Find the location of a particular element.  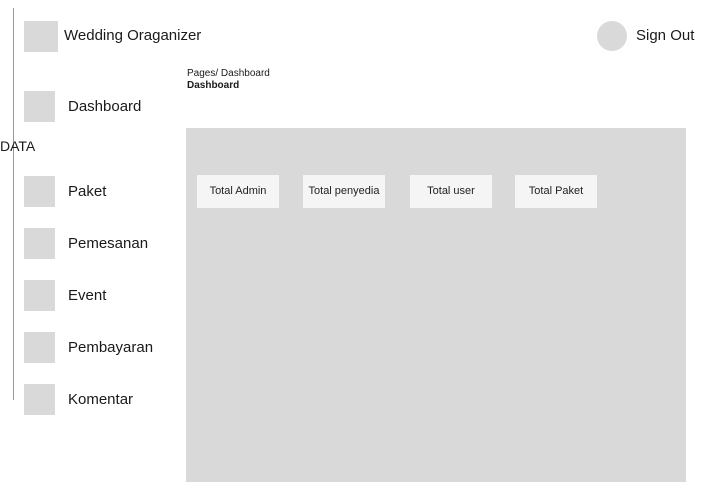

sidebar-item-dashboard: Dashboard is located at coordinates (99, 106).